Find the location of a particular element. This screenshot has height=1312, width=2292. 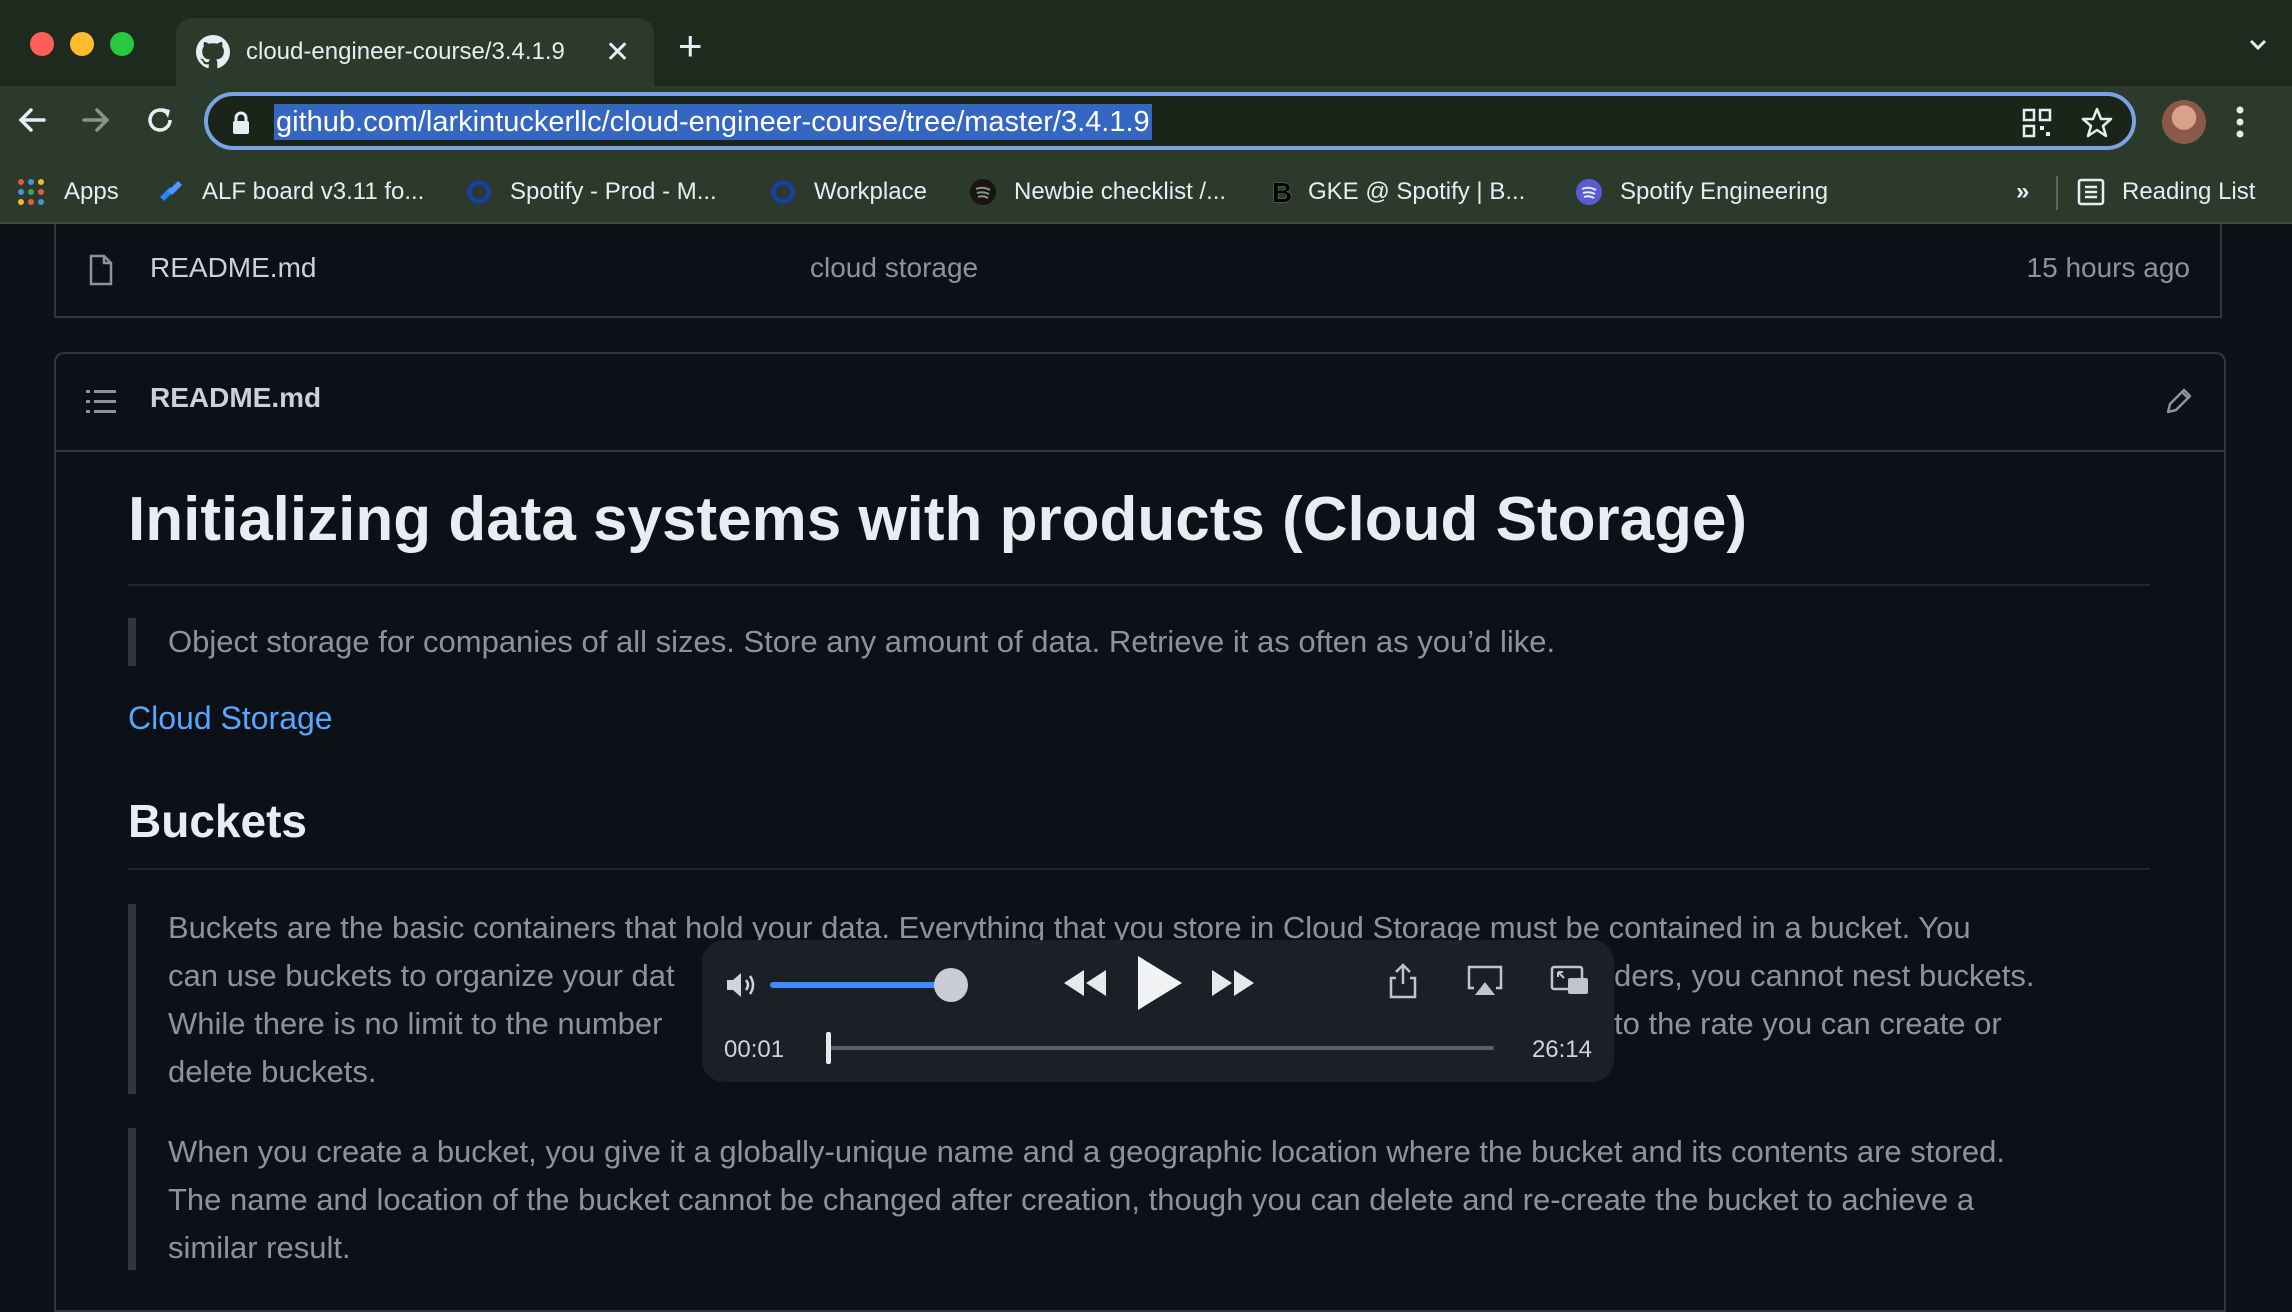

back-arrow-icon is located at coordinates (32, 120).